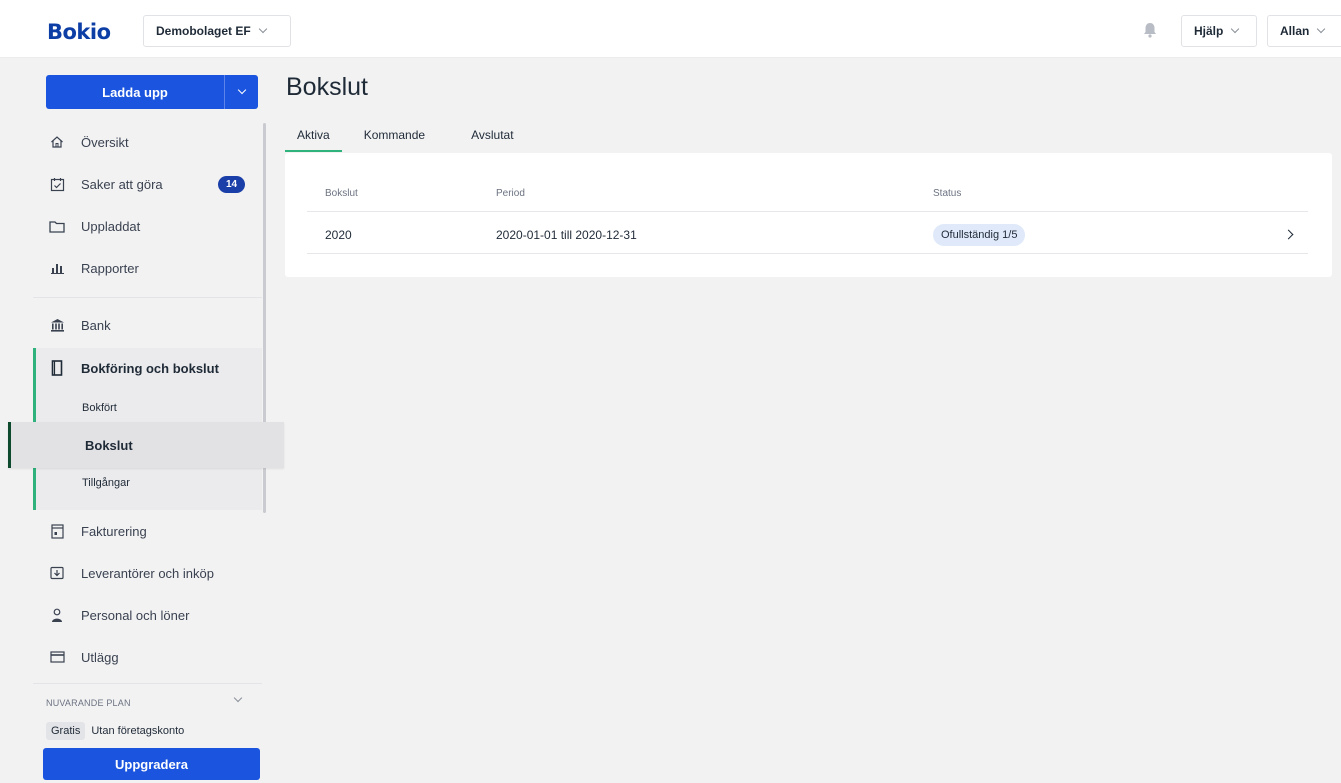 This screenshot has width=1341, height=783. What do you see at coordinates (135, 615) in the screenshot?
I see `sidebar-item-label: Personal och löner` at bounding box center [135, 615].